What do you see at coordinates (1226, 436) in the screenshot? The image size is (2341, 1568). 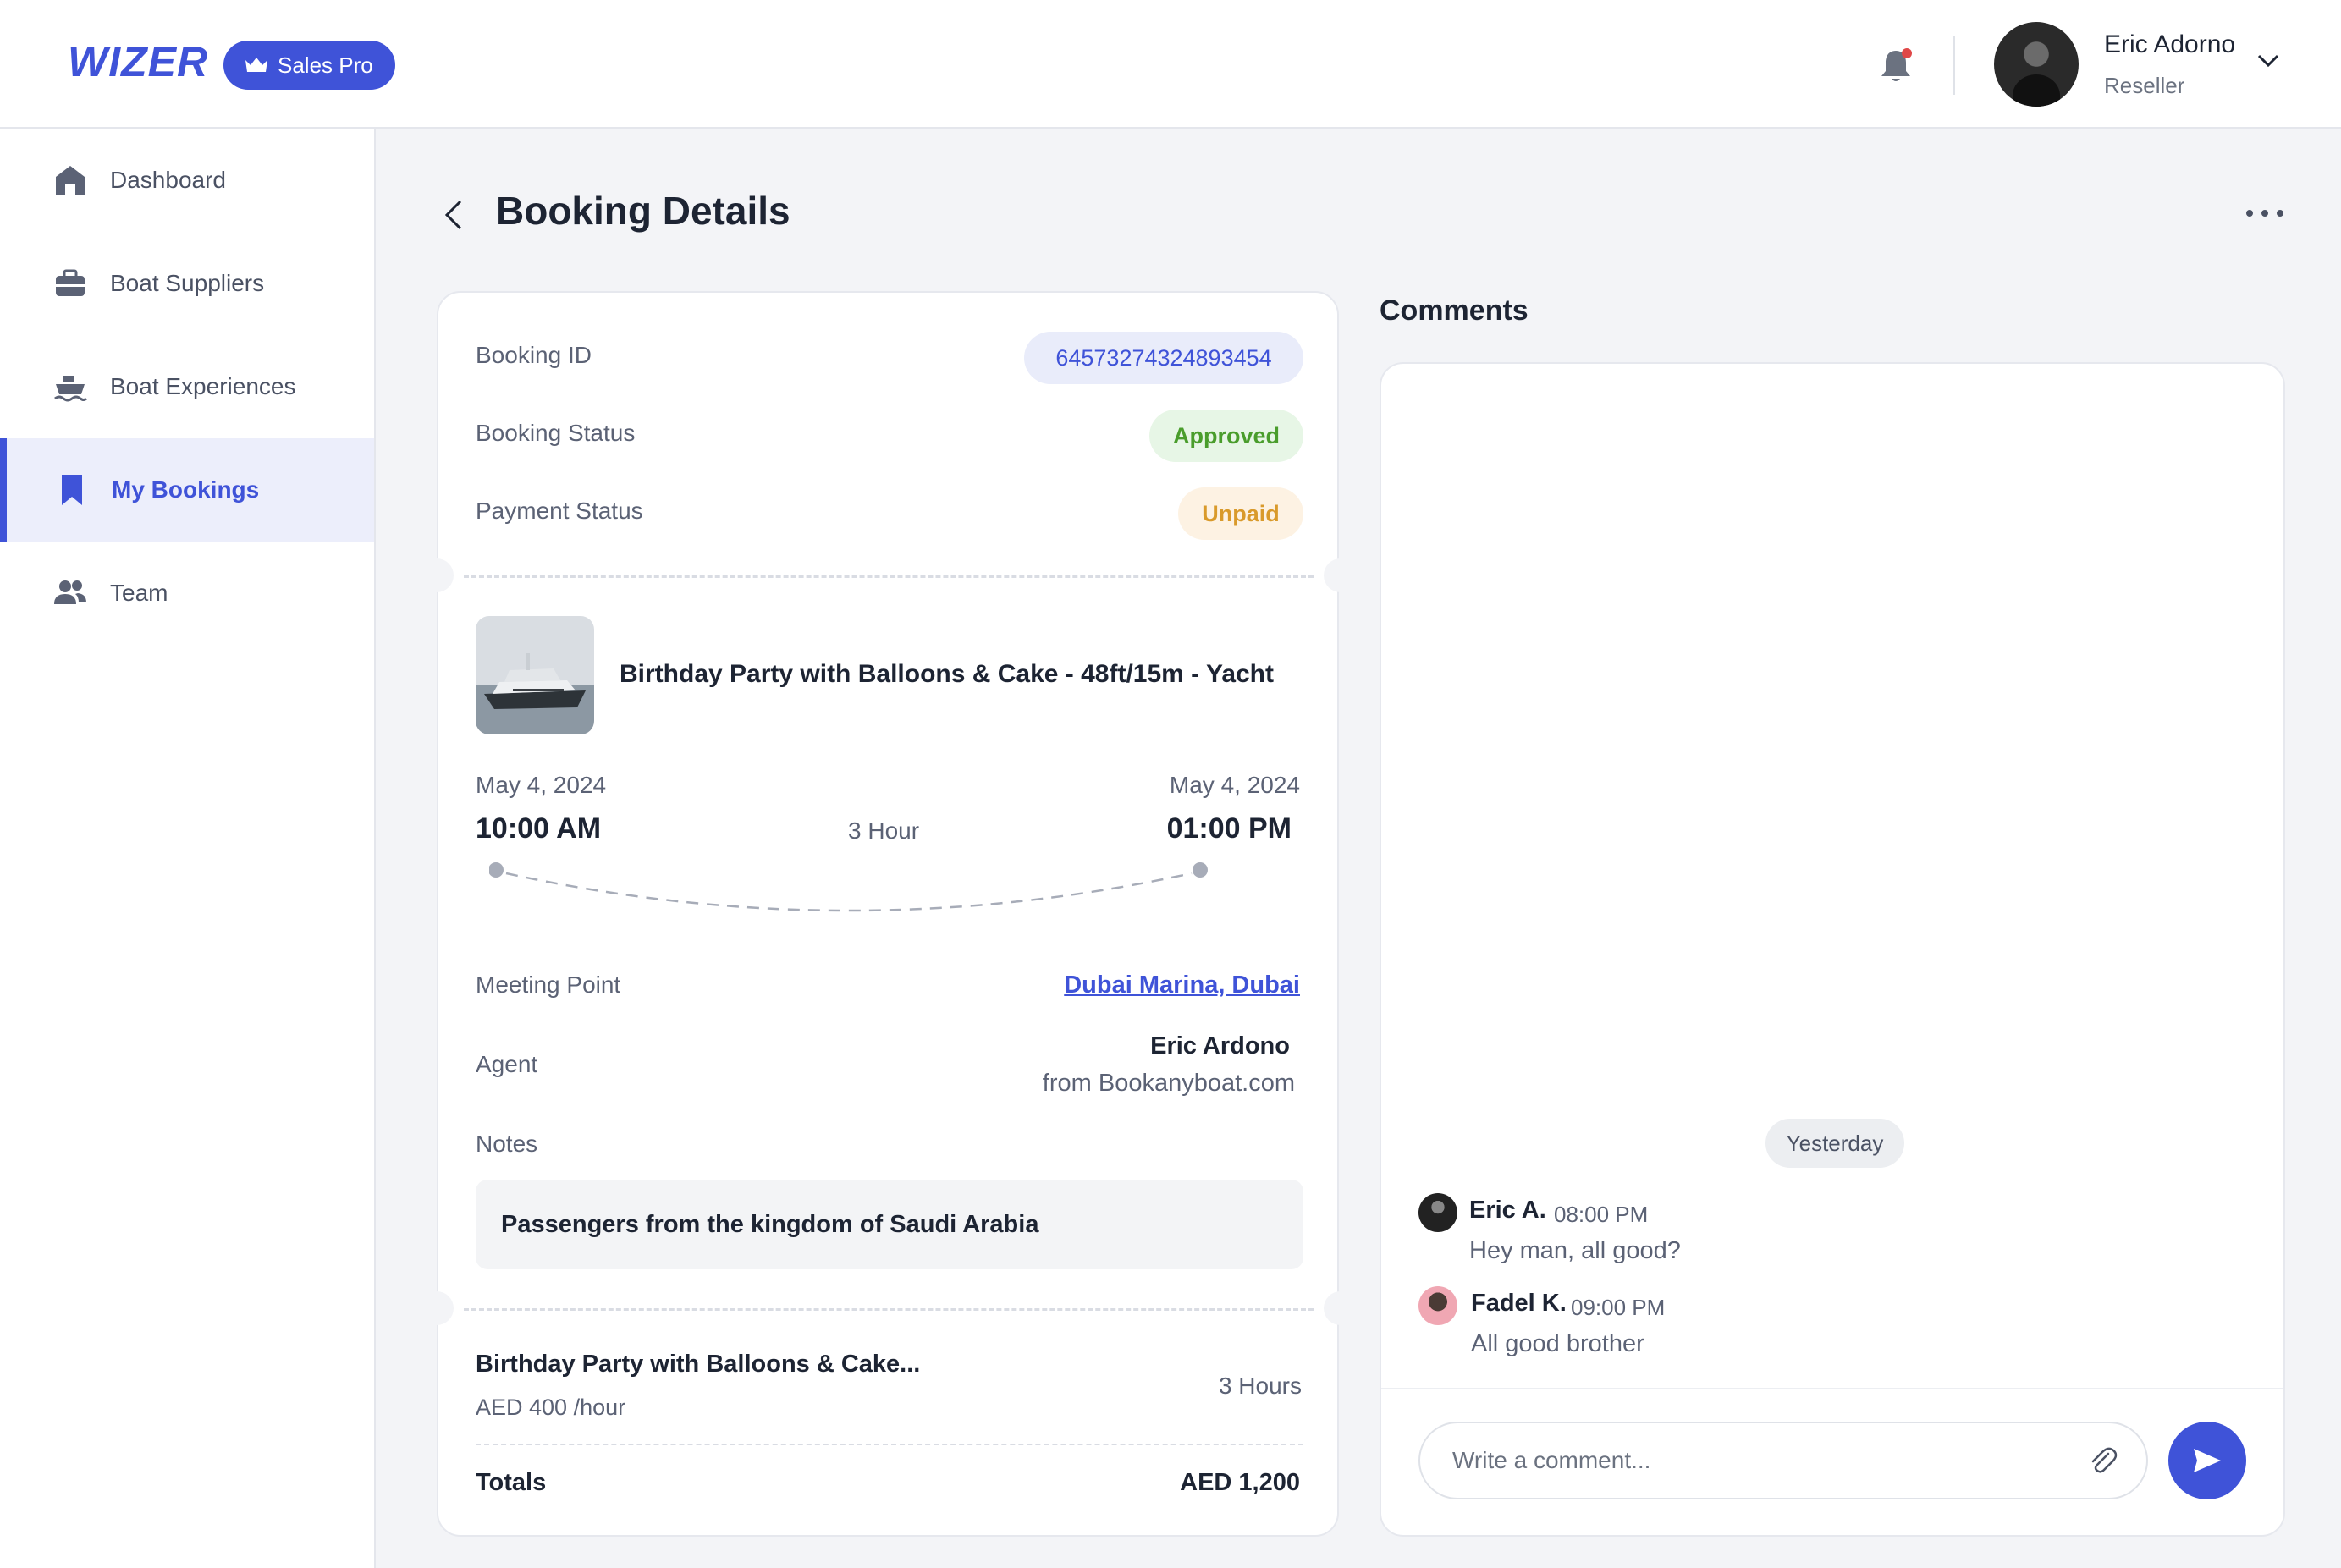 I see `booking-status-badge: Approved` at bounding box center [1226, 436].